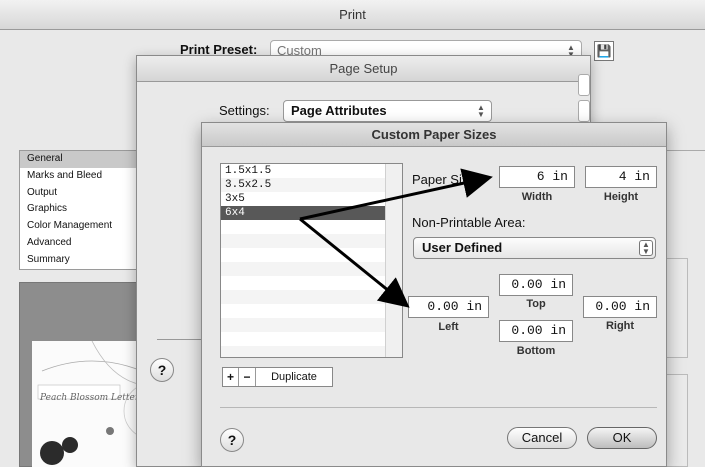  What do you see at coordinates (311, 171) in the screenshot?
I see `list-item: 1.5x1.5` at bounding box center [311, 171].